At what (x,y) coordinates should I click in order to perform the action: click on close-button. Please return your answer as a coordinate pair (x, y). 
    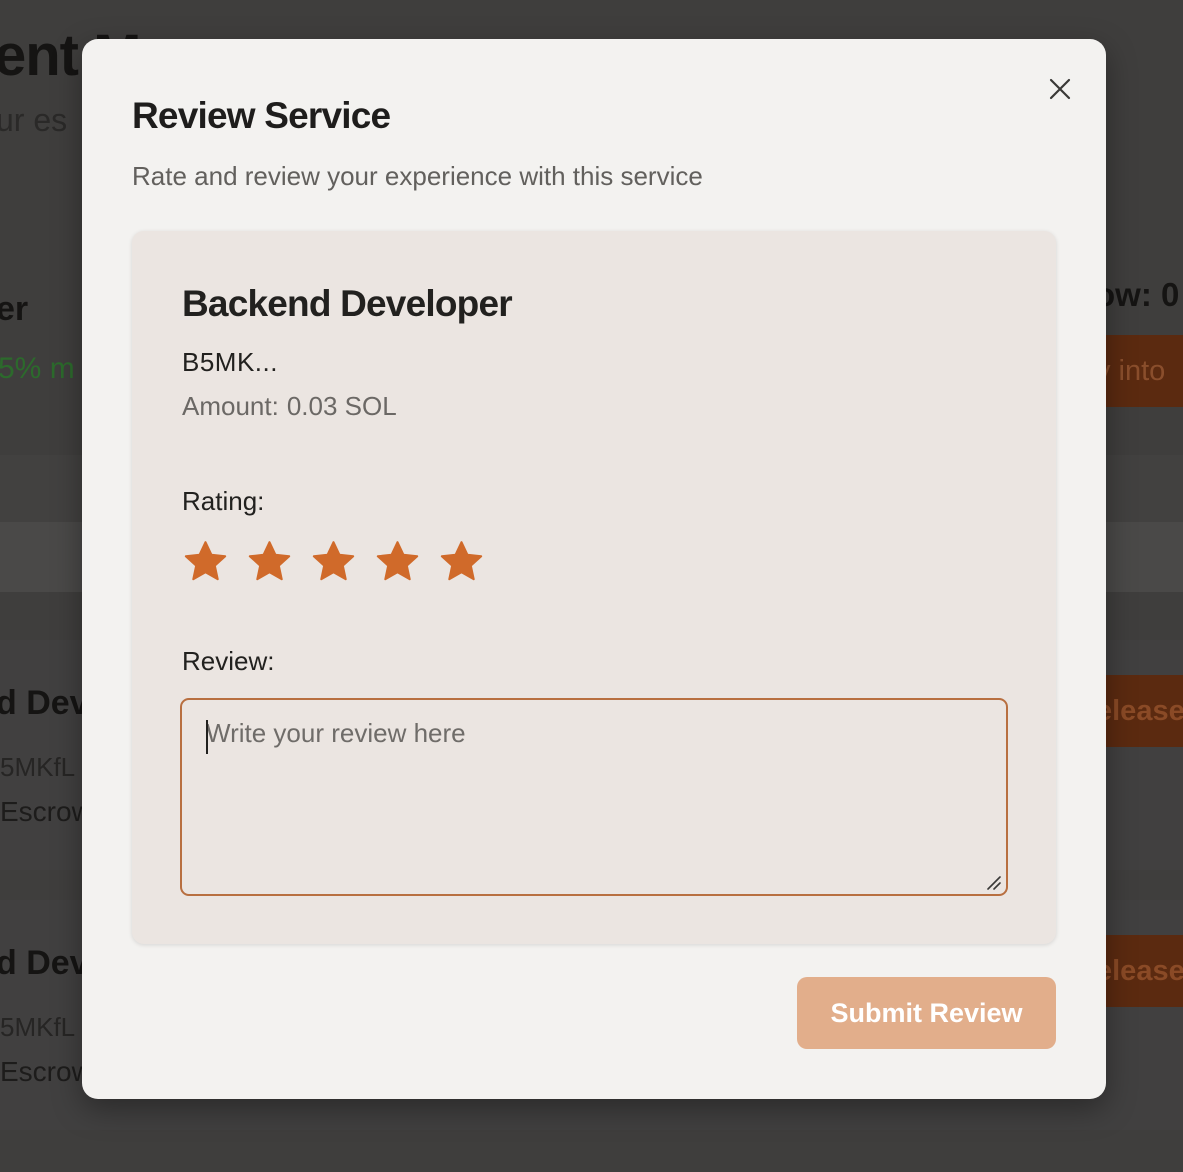
    Looking at the image, I should click on (1060, 89).